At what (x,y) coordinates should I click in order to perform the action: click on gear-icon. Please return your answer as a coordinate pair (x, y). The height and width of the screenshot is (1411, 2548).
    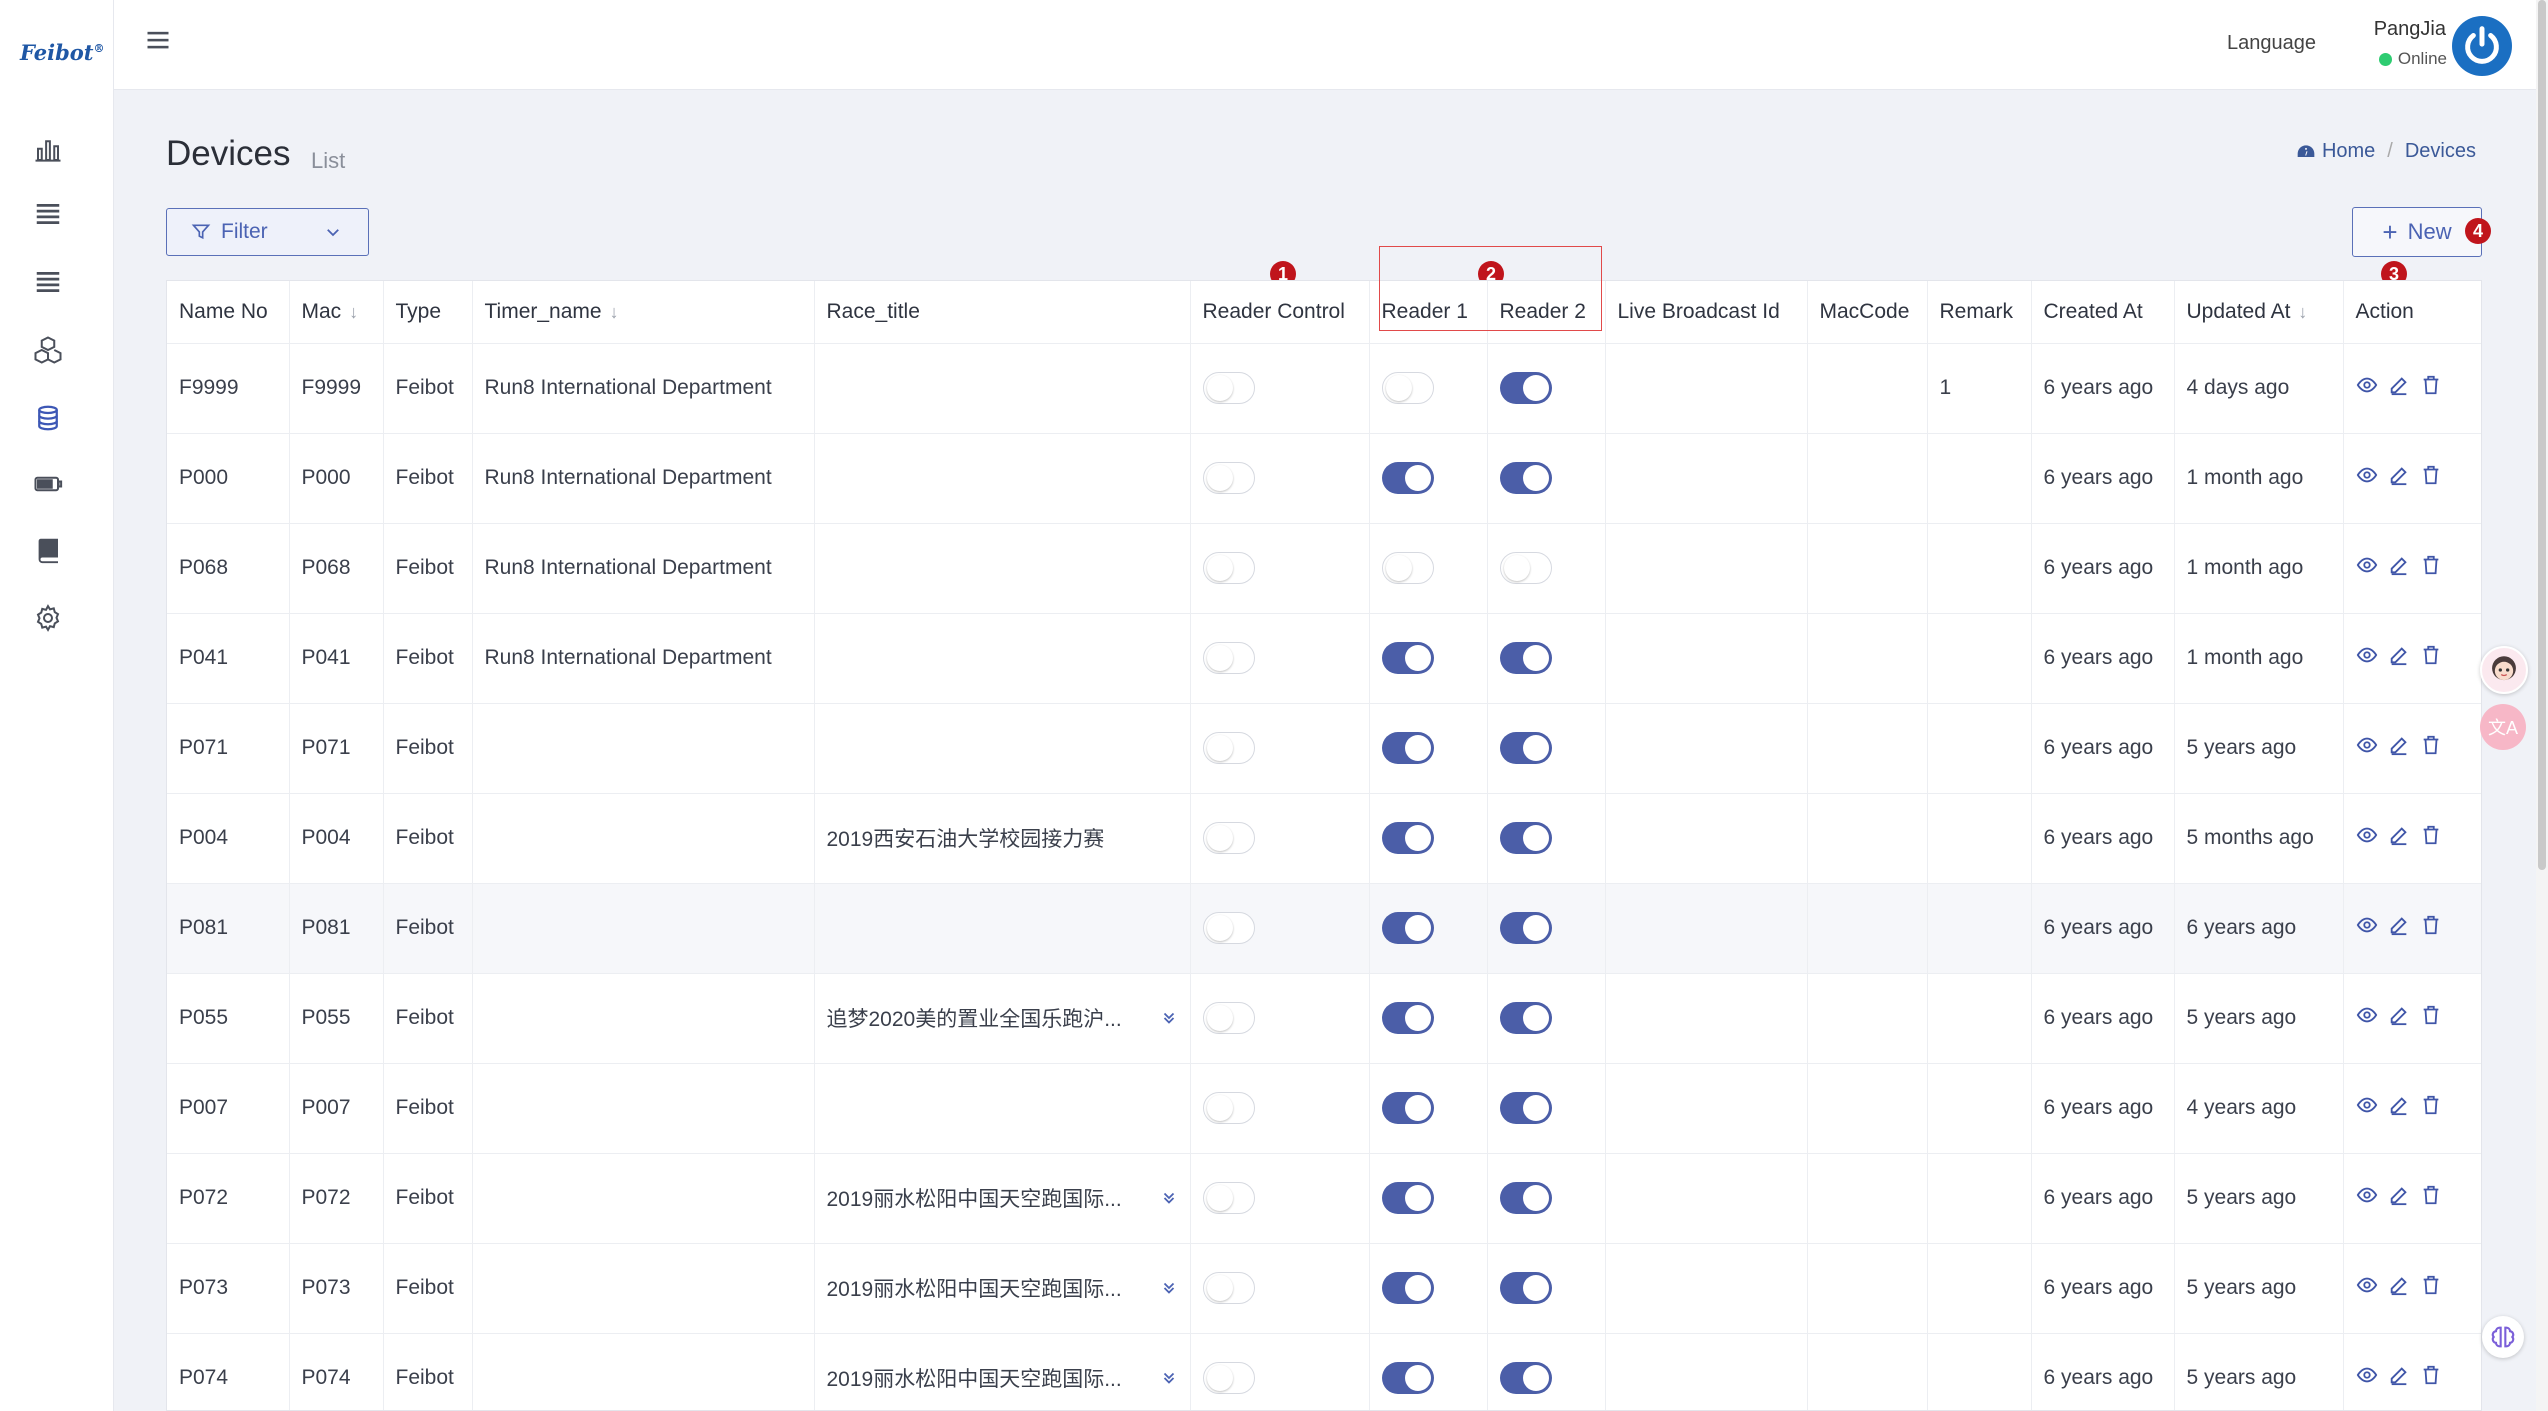
    Looking at the image, I should click on (48, 618).